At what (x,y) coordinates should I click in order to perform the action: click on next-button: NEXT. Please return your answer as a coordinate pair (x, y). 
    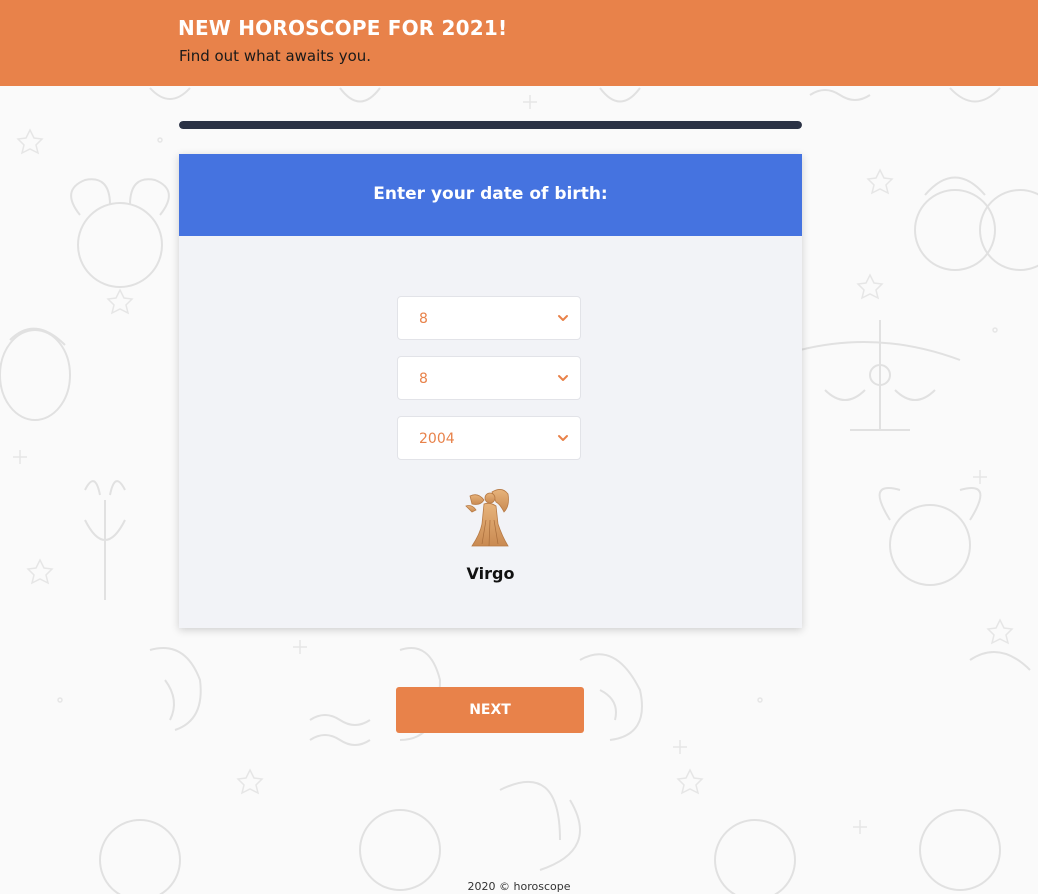
    Looking at the image, I should click on (490, 710).